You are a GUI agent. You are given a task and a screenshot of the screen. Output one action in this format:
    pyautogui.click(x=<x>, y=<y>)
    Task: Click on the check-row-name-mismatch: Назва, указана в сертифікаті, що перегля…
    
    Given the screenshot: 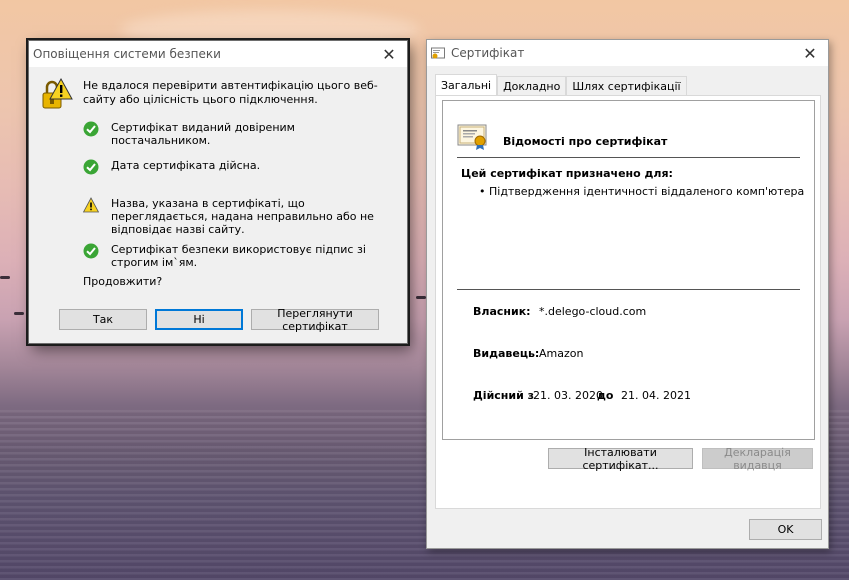 What is the action you would take?
    pyautogui.click(x=234, y=216)
    